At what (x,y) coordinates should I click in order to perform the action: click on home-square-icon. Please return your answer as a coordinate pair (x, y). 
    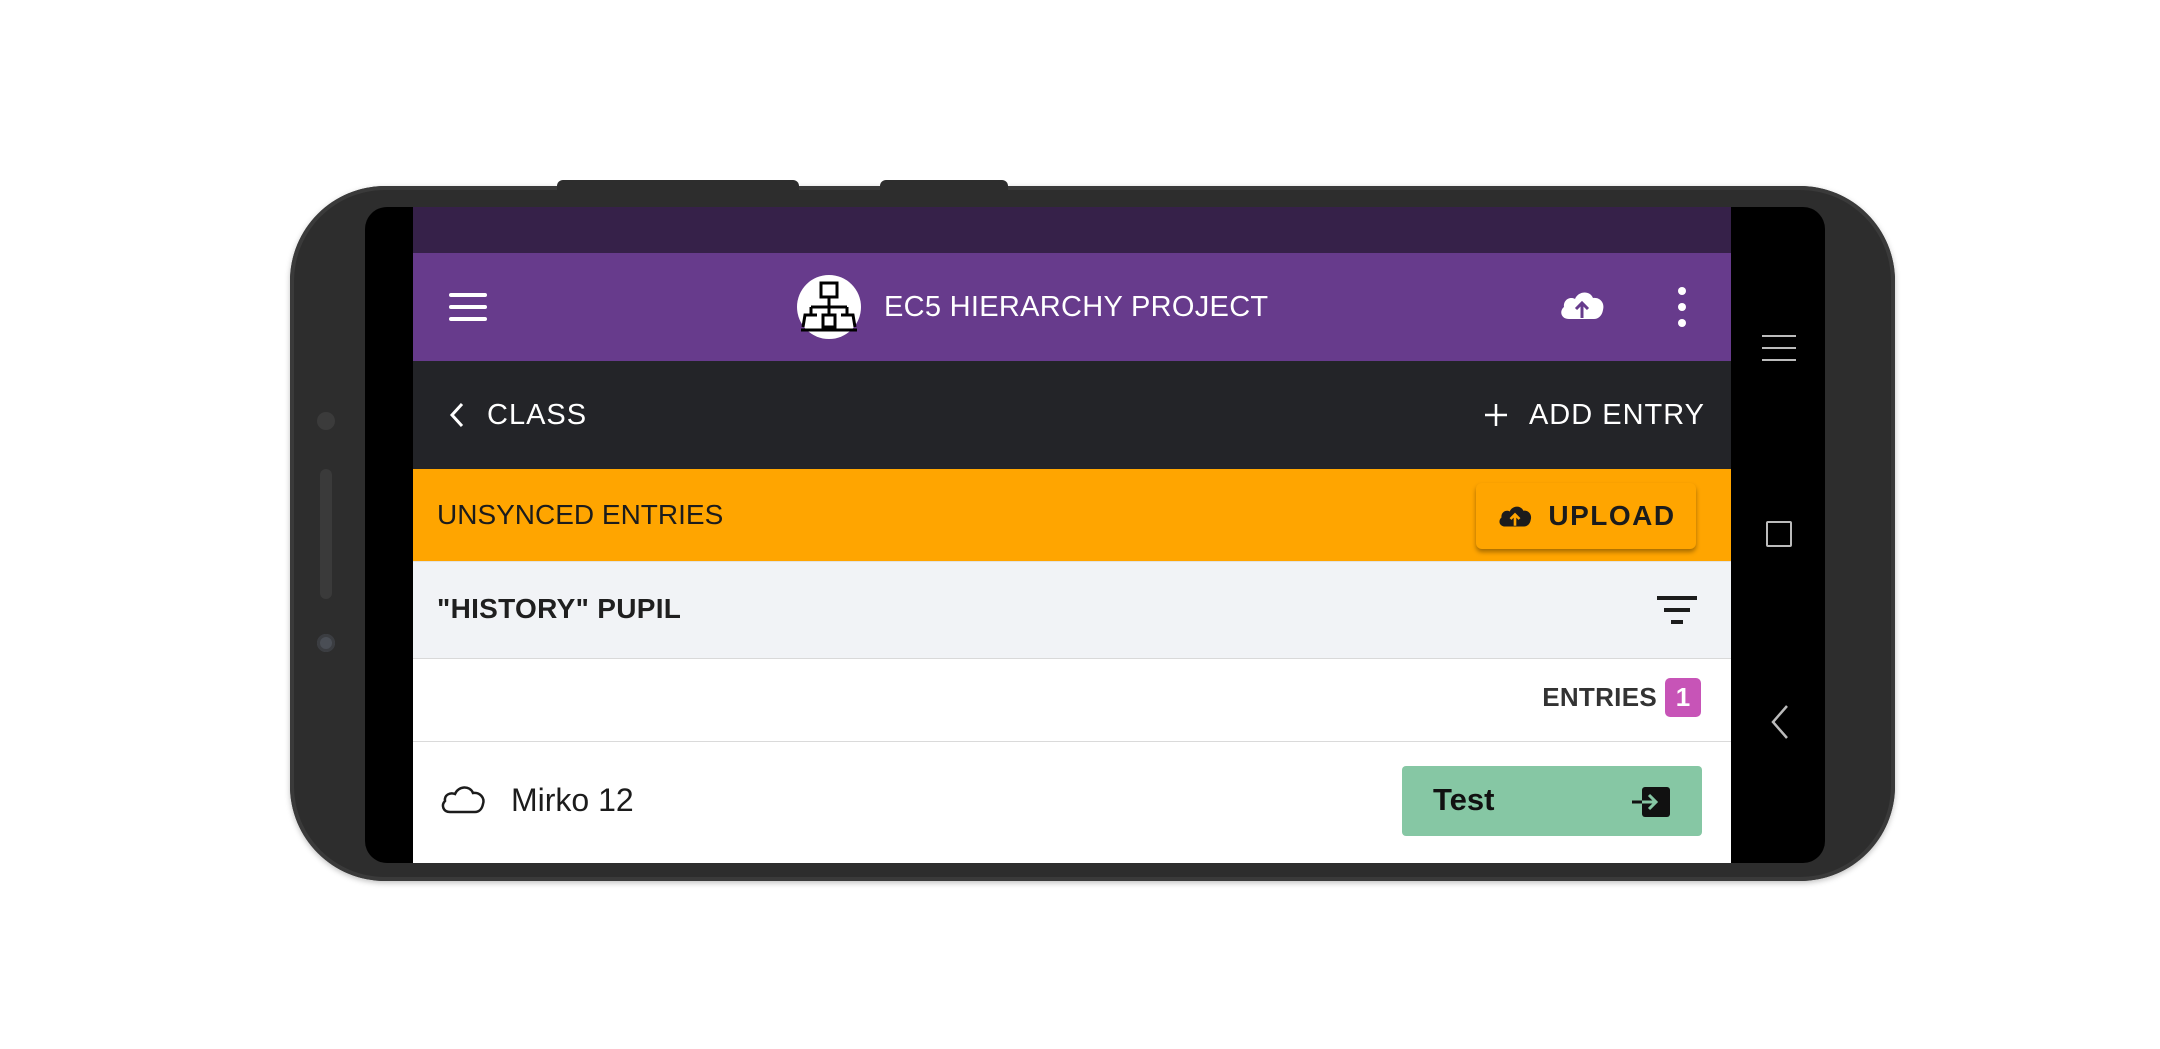
    Looking at the image, I should click on (1779, 534).